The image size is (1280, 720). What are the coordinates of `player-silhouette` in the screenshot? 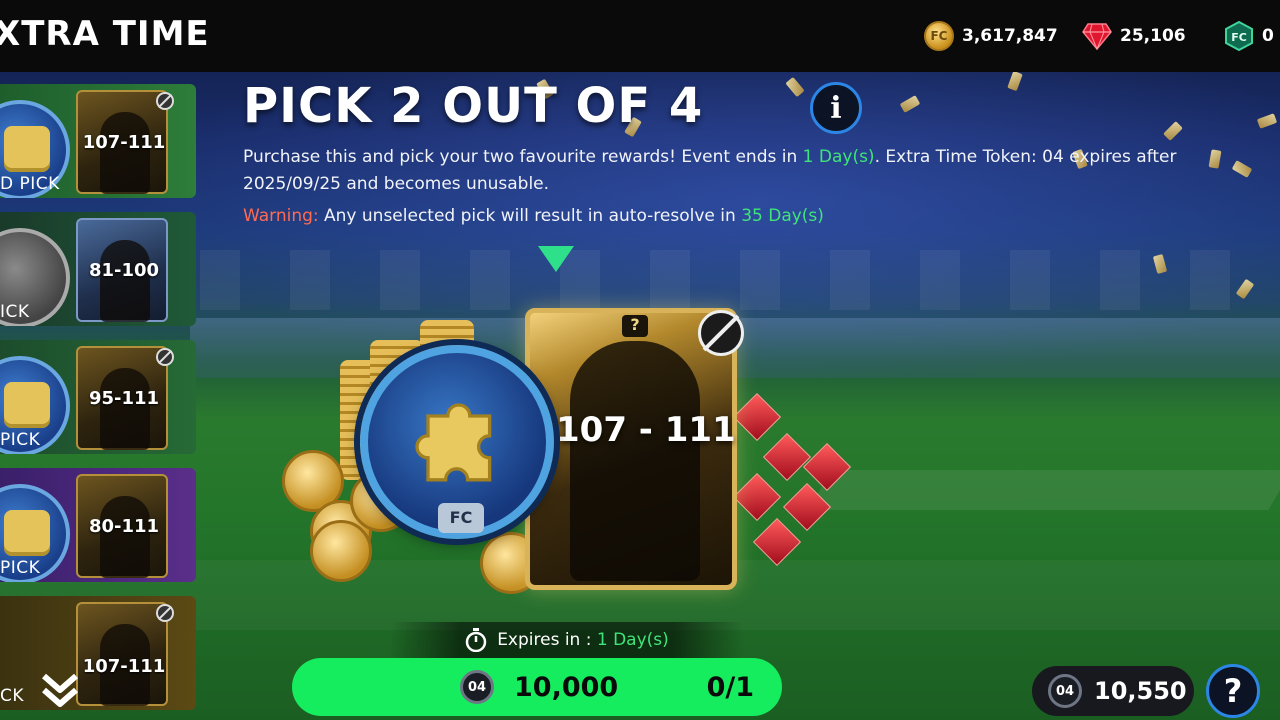 It's located at (635, 461).